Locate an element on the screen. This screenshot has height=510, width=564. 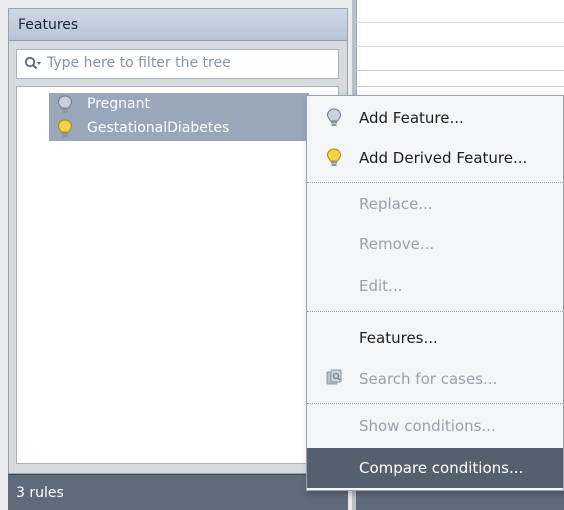
tree-item-label: Pregnant is located at coordinates (118, 104).